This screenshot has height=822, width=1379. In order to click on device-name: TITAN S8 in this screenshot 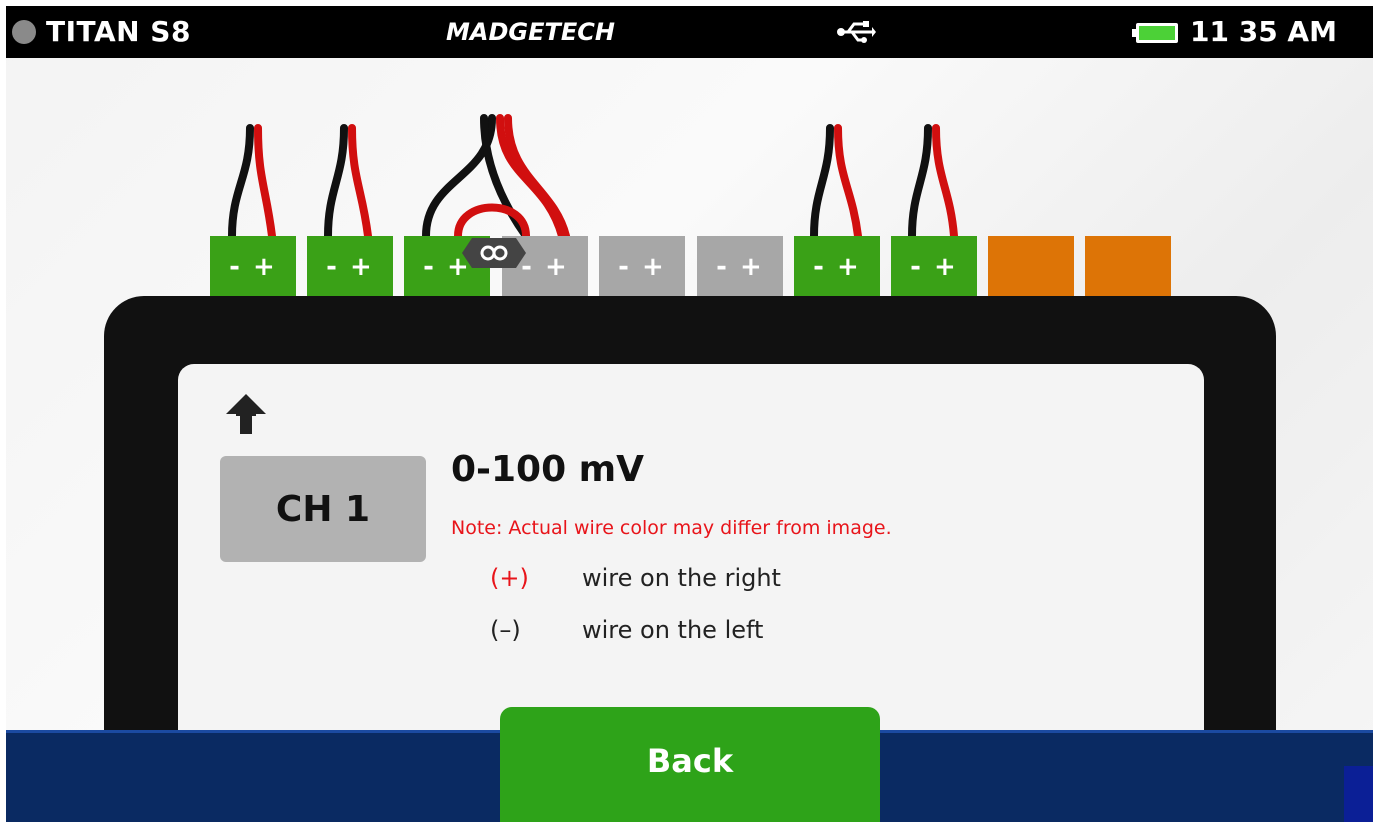, I will do `click(118, 31)`.